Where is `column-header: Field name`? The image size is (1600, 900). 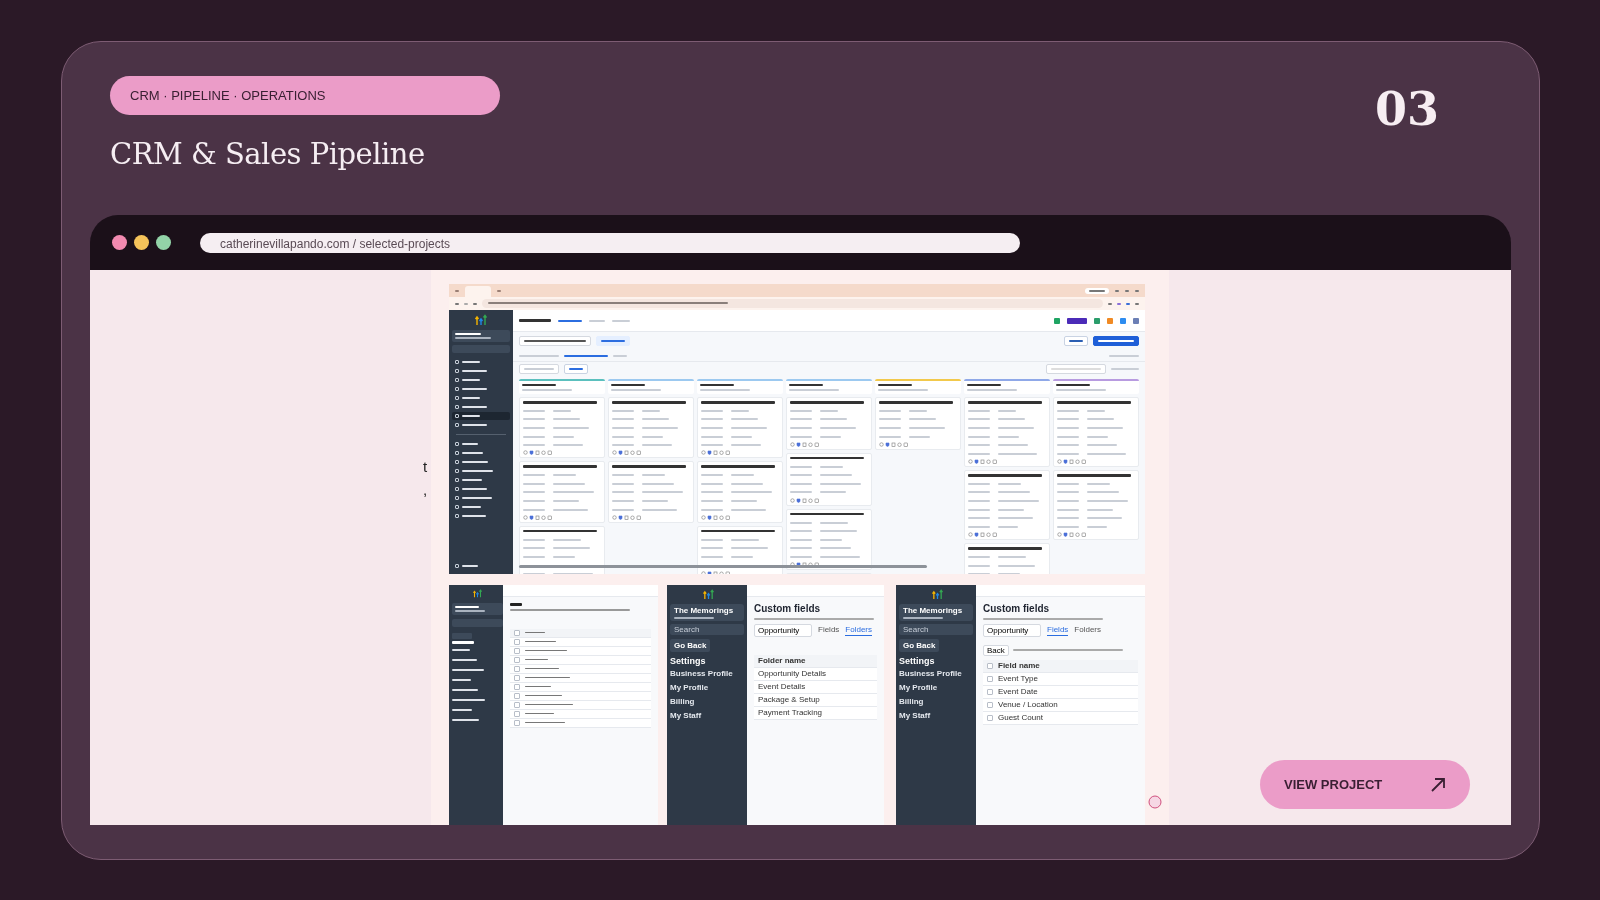
column-header: Field name is located at coordinates (1019, 665).